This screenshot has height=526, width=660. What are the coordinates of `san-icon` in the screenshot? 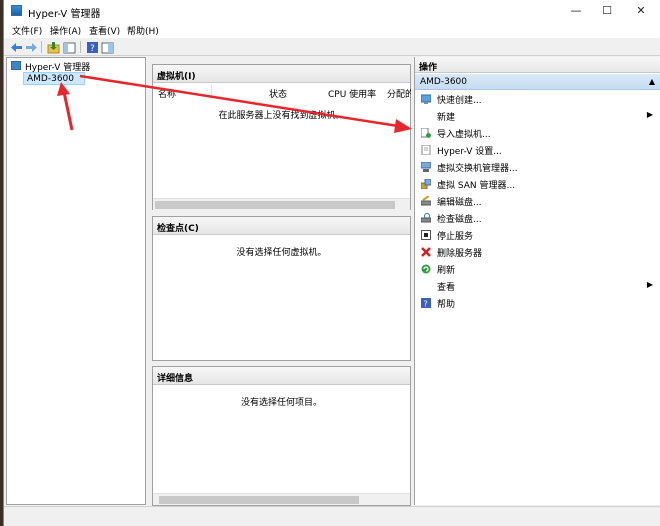 It's located at (426, 184).